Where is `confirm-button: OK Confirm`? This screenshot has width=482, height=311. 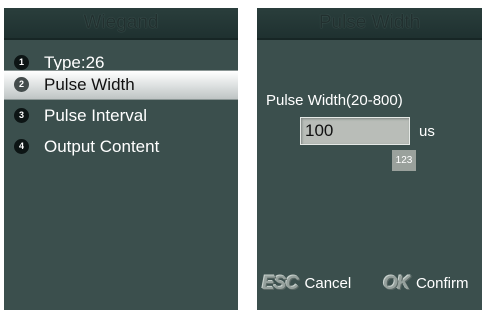 confirm-button: OK Confirm is located at coordinates (425, 284).